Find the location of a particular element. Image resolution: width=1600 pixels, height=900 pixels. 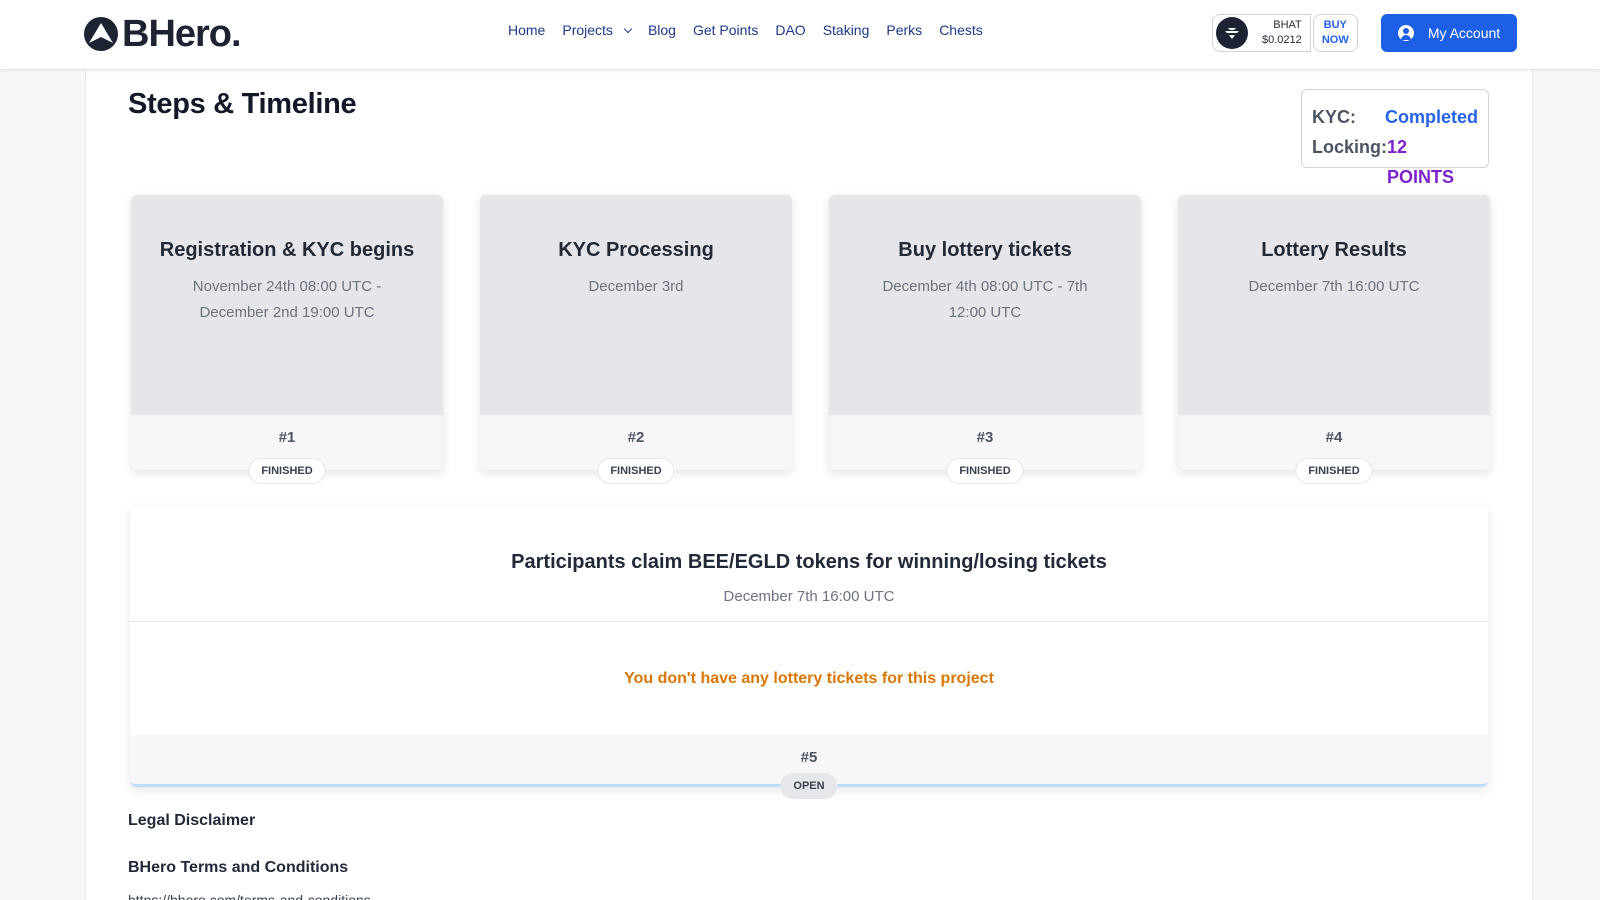

kyc-status: Completed is located at coordinates (1431, 117).